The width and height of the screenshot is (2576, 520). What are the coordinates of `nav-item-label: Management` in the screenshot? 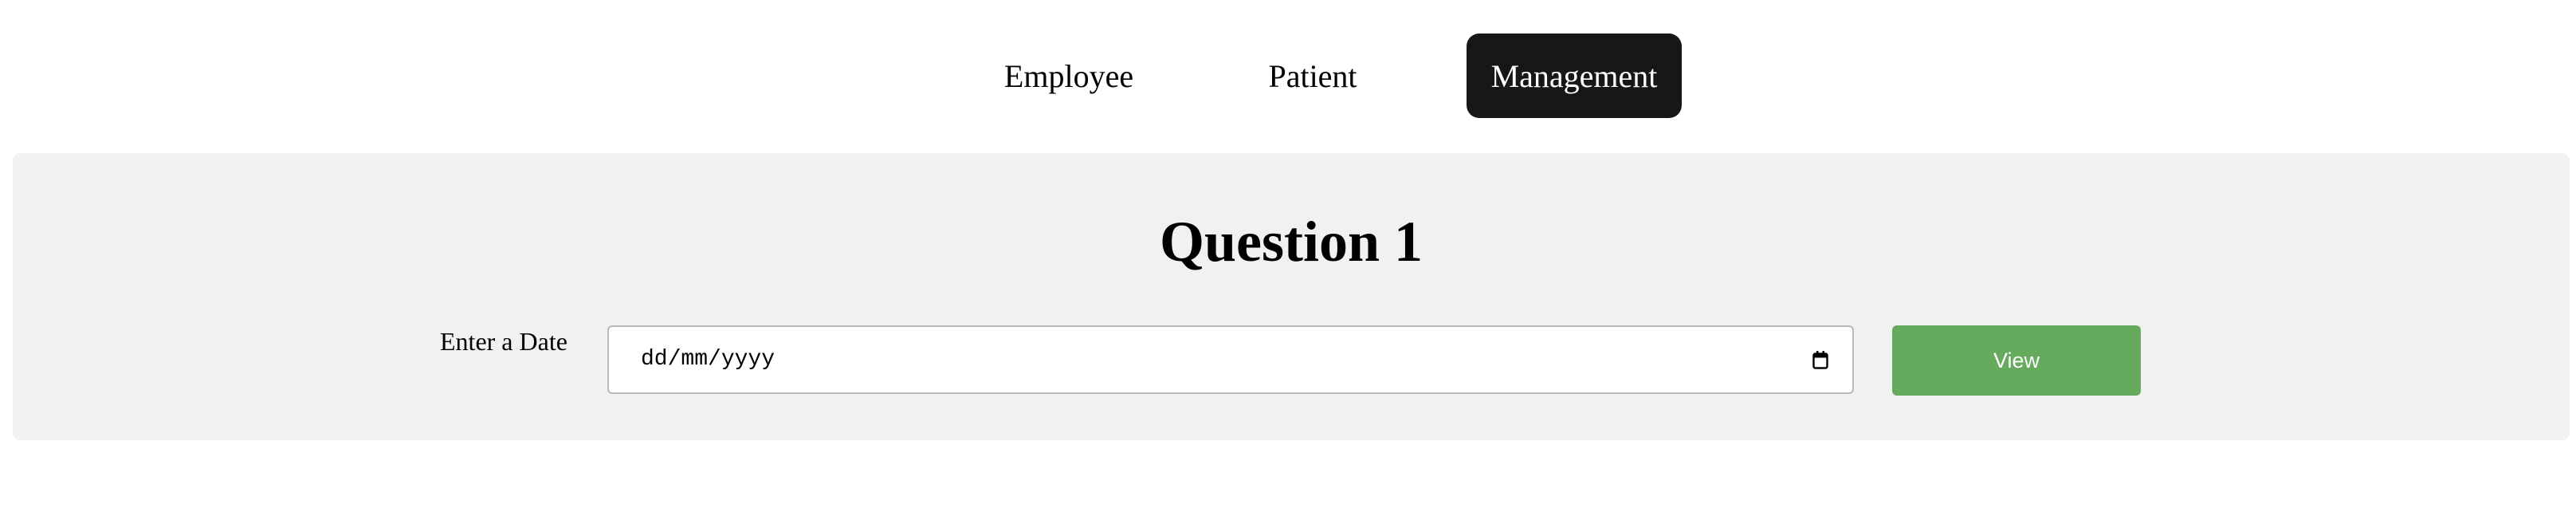 It's located at (1574, 75).